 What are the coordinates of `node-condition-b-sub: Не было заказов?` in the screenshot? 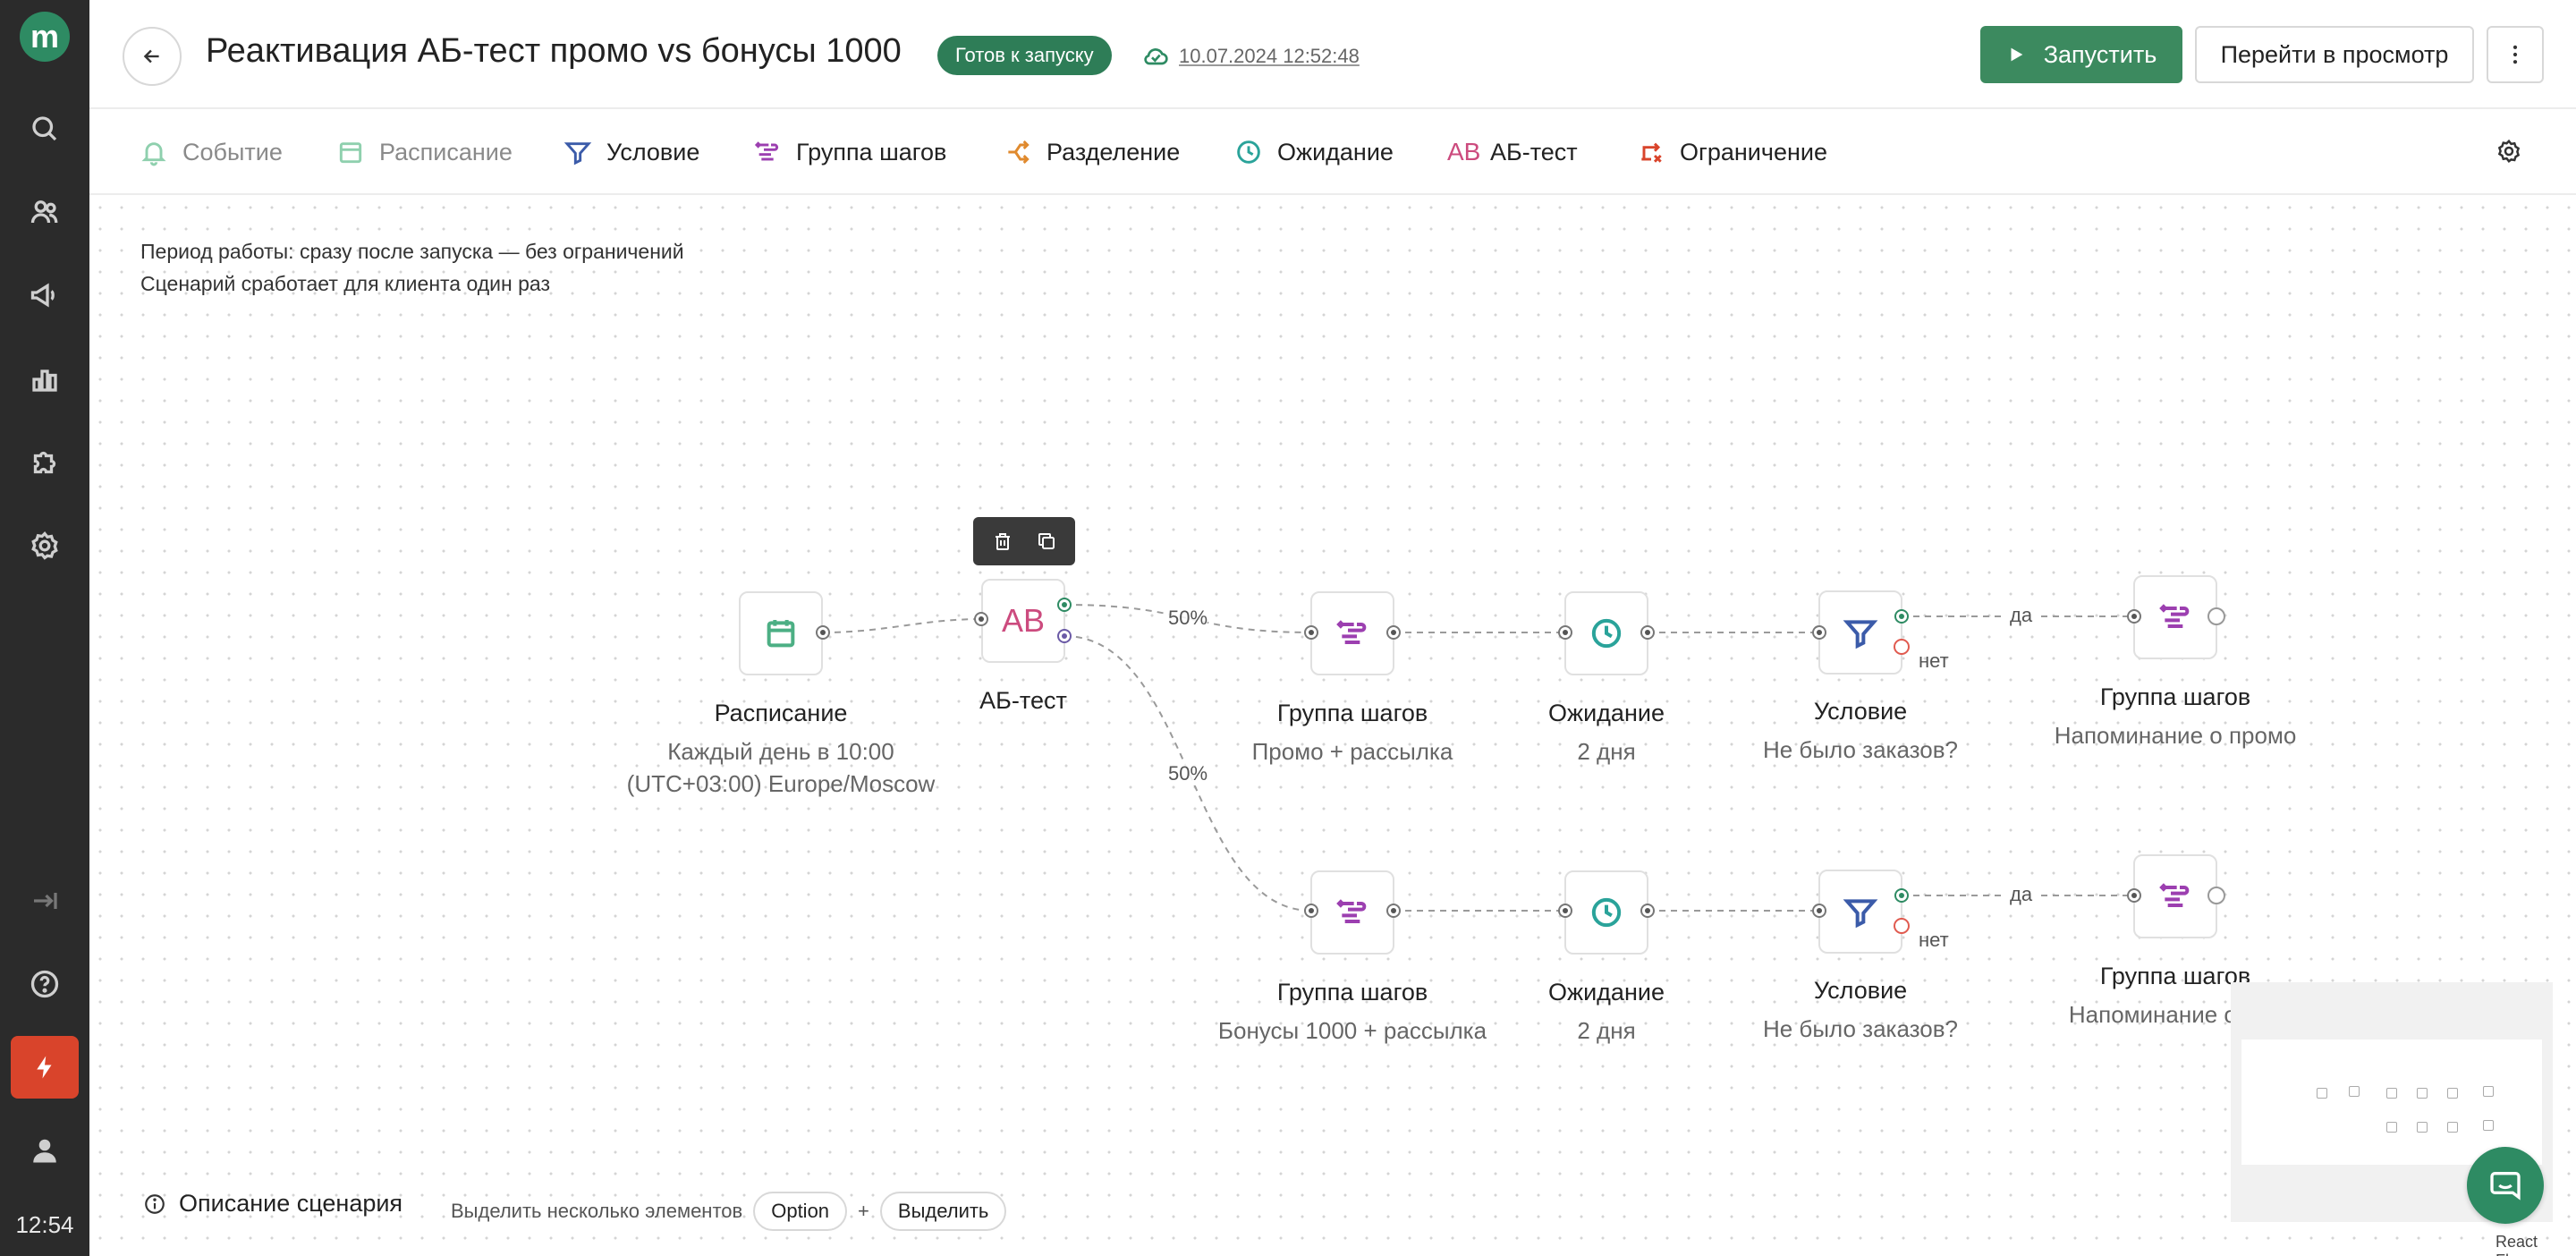 It's located at (1860, 1028).